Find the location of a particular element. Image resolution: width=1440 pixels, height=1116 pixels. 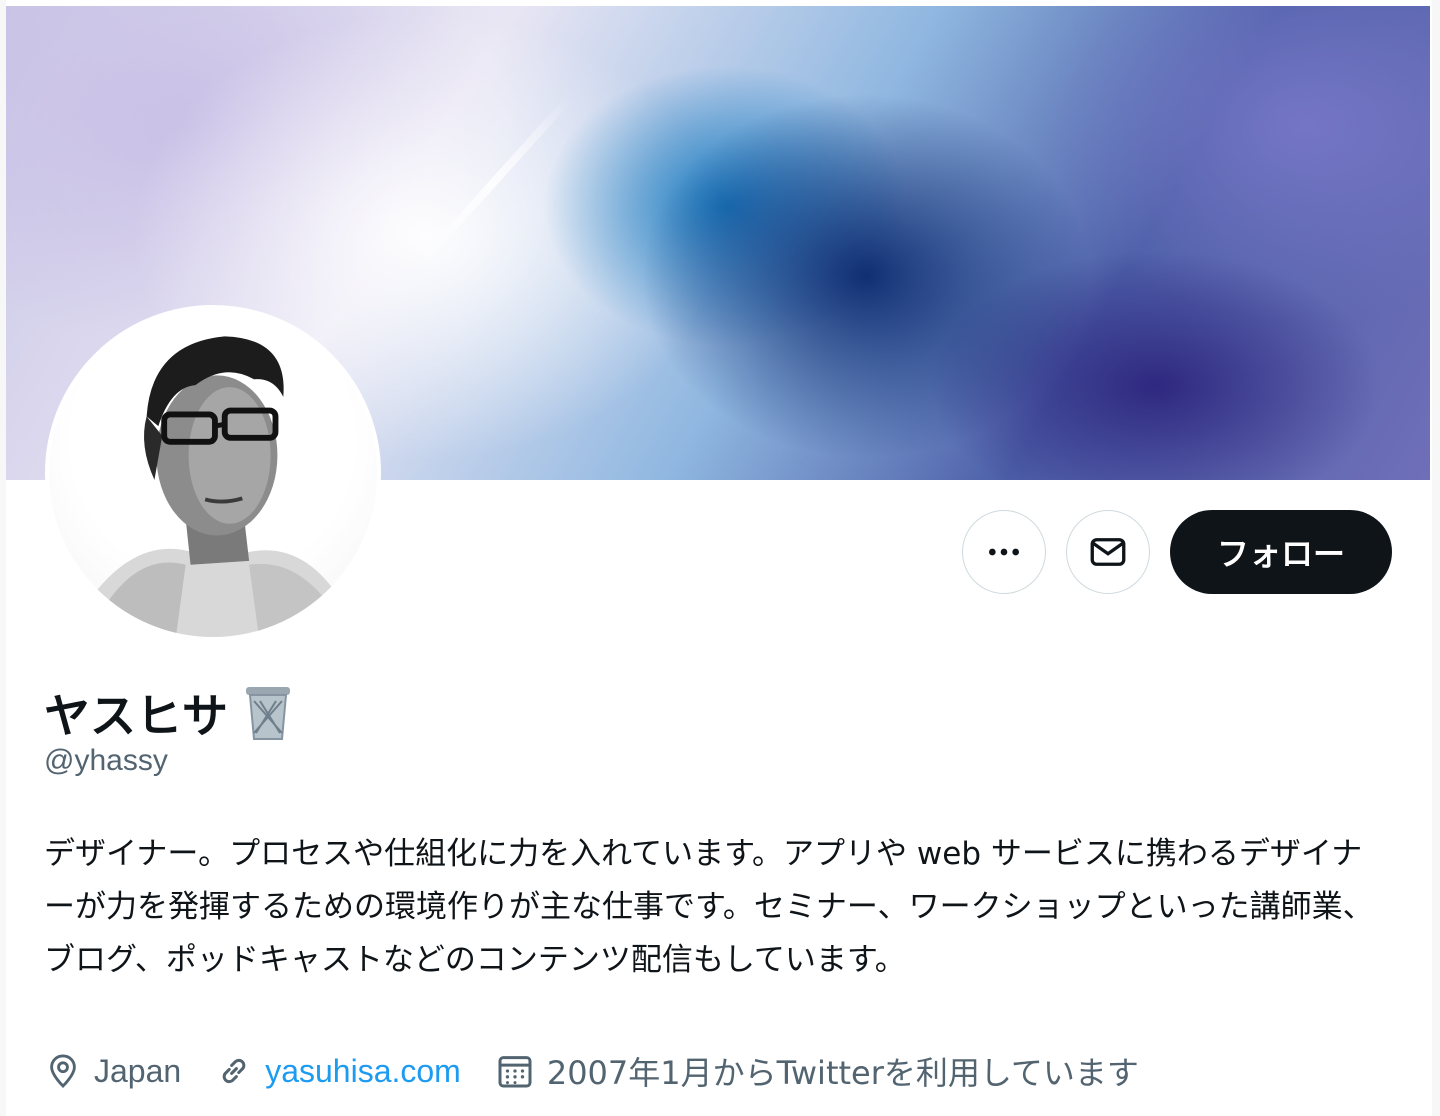

envelope-icon is located at coordinates (1108, 552).